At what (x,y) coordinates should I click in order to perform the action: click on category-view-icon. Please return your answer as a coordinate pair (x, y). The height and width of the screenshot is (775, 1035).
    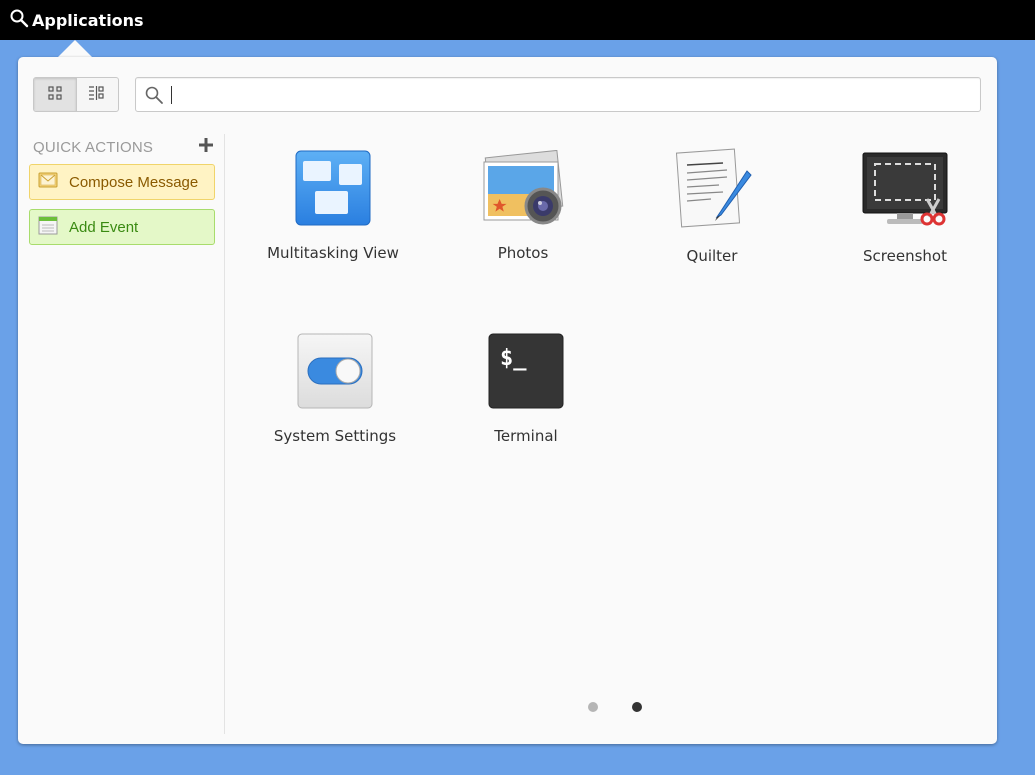
    Looking at the image, I should click on (97, 95).